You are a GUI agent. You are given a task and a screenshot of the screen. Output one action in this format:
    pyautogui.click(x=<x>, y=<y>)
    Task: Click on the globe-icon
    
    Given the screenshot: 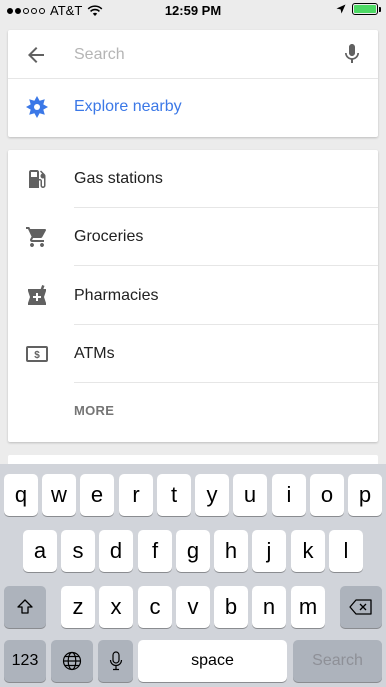 What is the action you would take?
    pyautogui.click(x=72, y=661)
    